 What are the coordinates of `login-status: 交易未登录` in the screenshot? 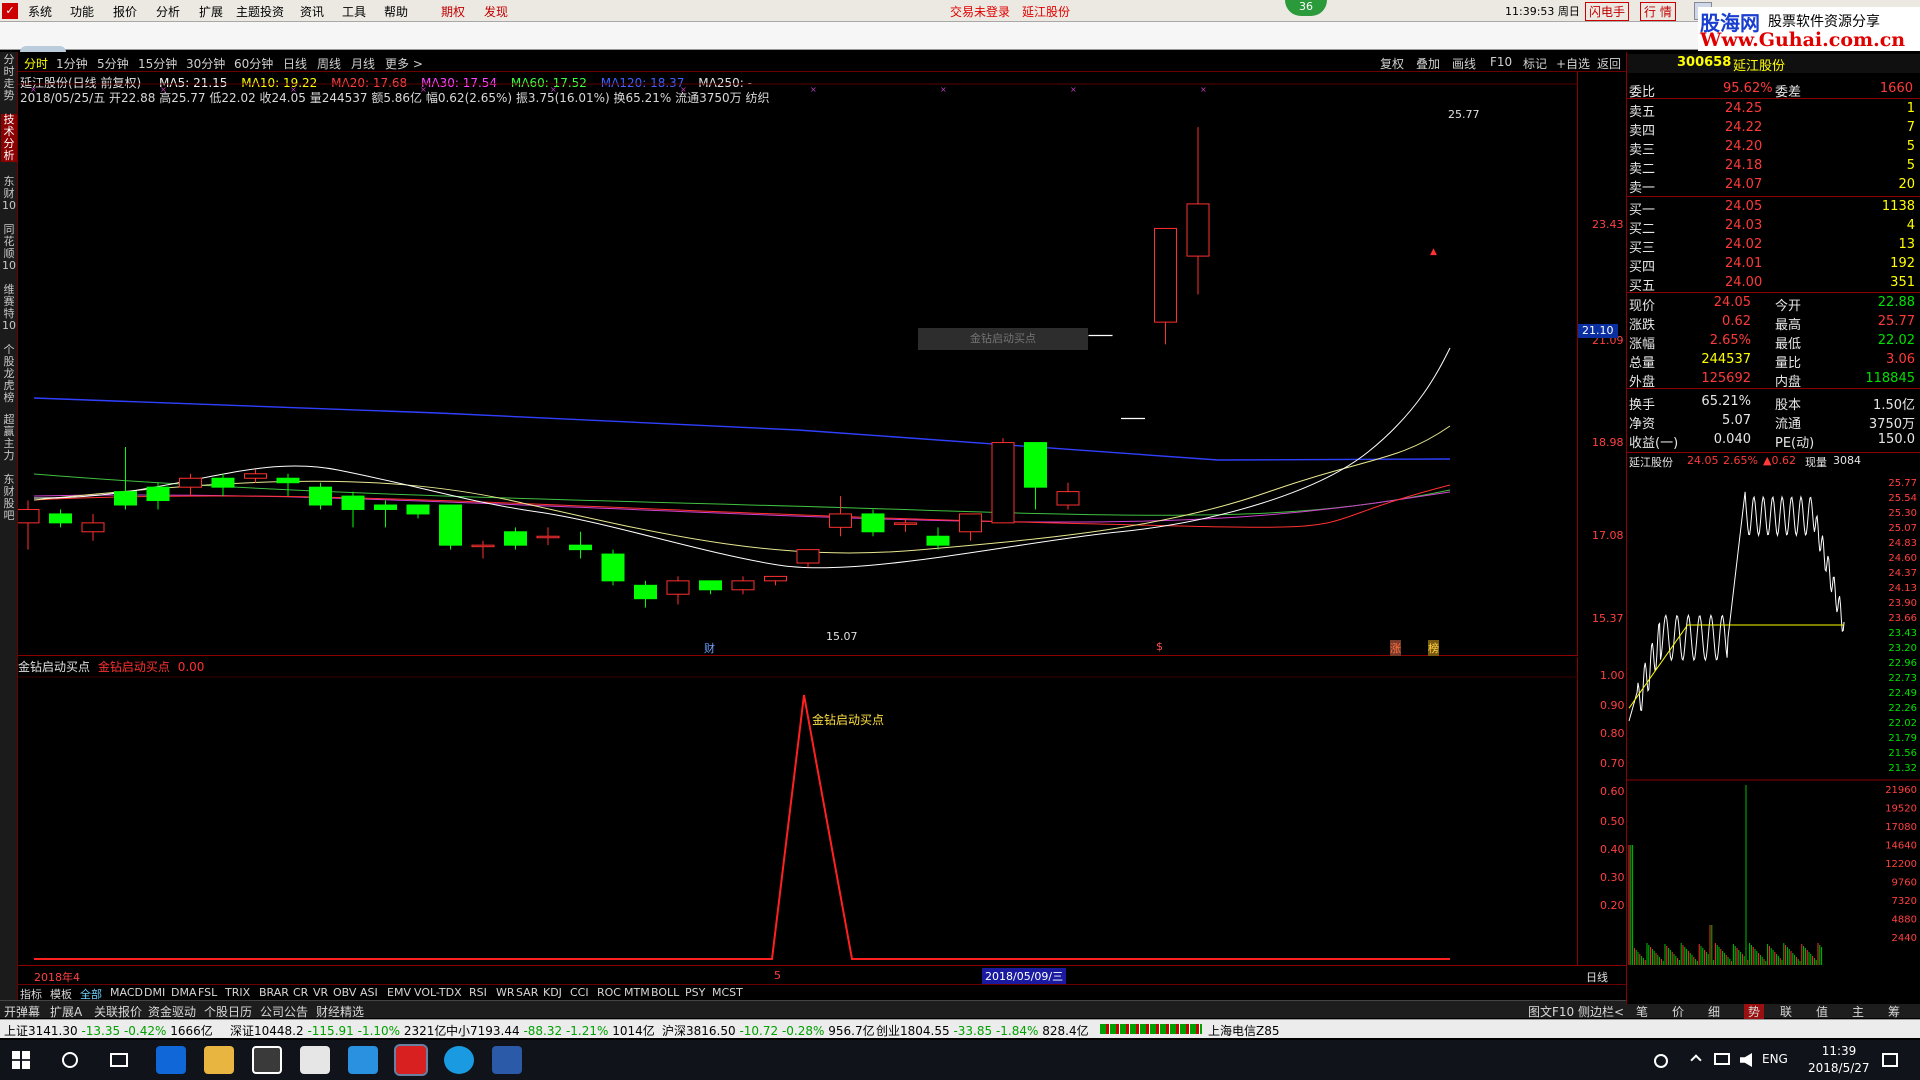 It's located at (980, 11).